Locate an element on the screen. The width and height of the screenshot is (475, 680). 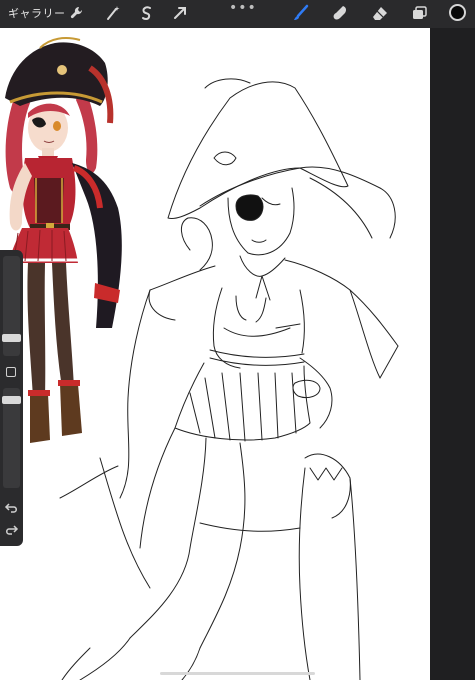
opacity-slider is located at coordinates (11, 438).